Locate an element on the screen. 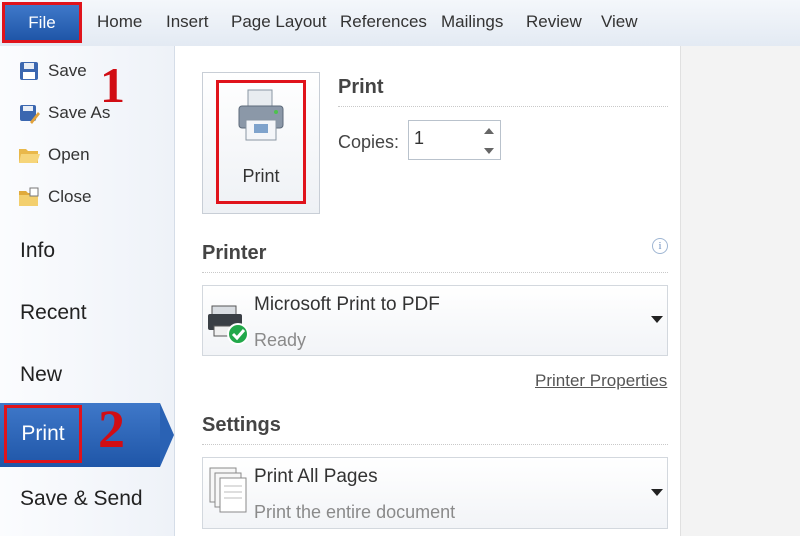  nav-selected-pointer is located at coordinates (167, 435).